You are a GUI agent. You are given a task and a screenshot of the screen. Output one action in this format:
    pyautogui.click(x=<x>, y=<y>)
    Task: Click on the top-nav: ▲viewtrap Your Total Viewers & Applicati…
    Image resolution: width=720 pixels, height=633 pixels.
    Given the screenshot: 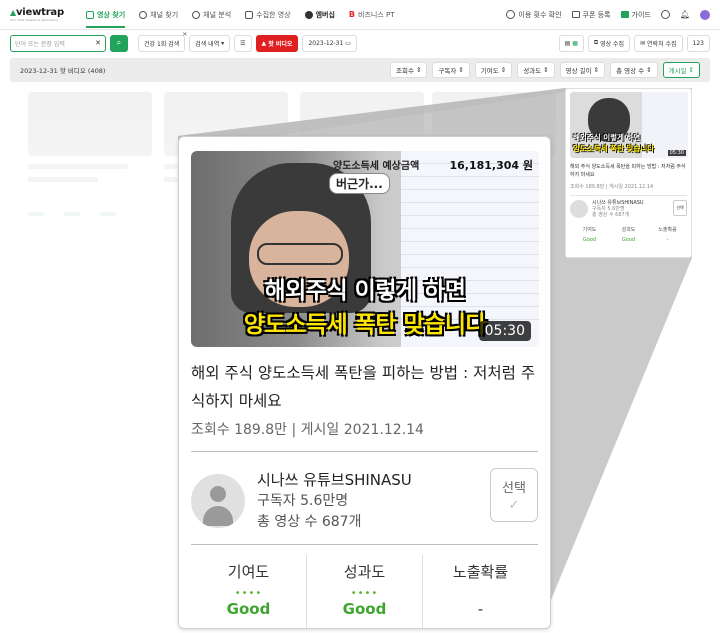 What is the action you would take?
    pyautogui.click(x=360, y=15)
    